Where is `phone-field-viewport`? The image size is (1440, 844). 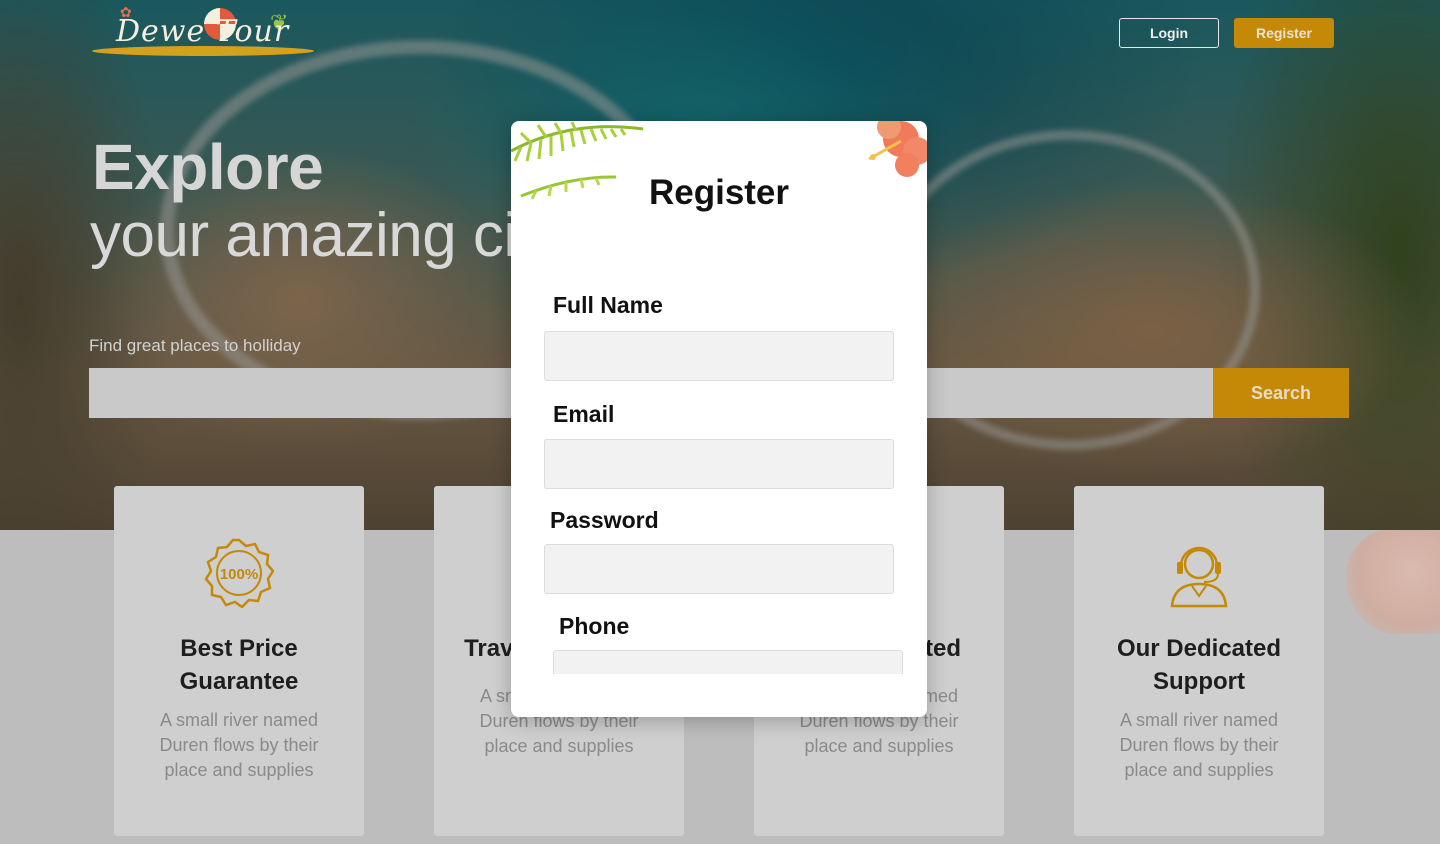
phone-field-viewport is located at coordinates (728, 662).